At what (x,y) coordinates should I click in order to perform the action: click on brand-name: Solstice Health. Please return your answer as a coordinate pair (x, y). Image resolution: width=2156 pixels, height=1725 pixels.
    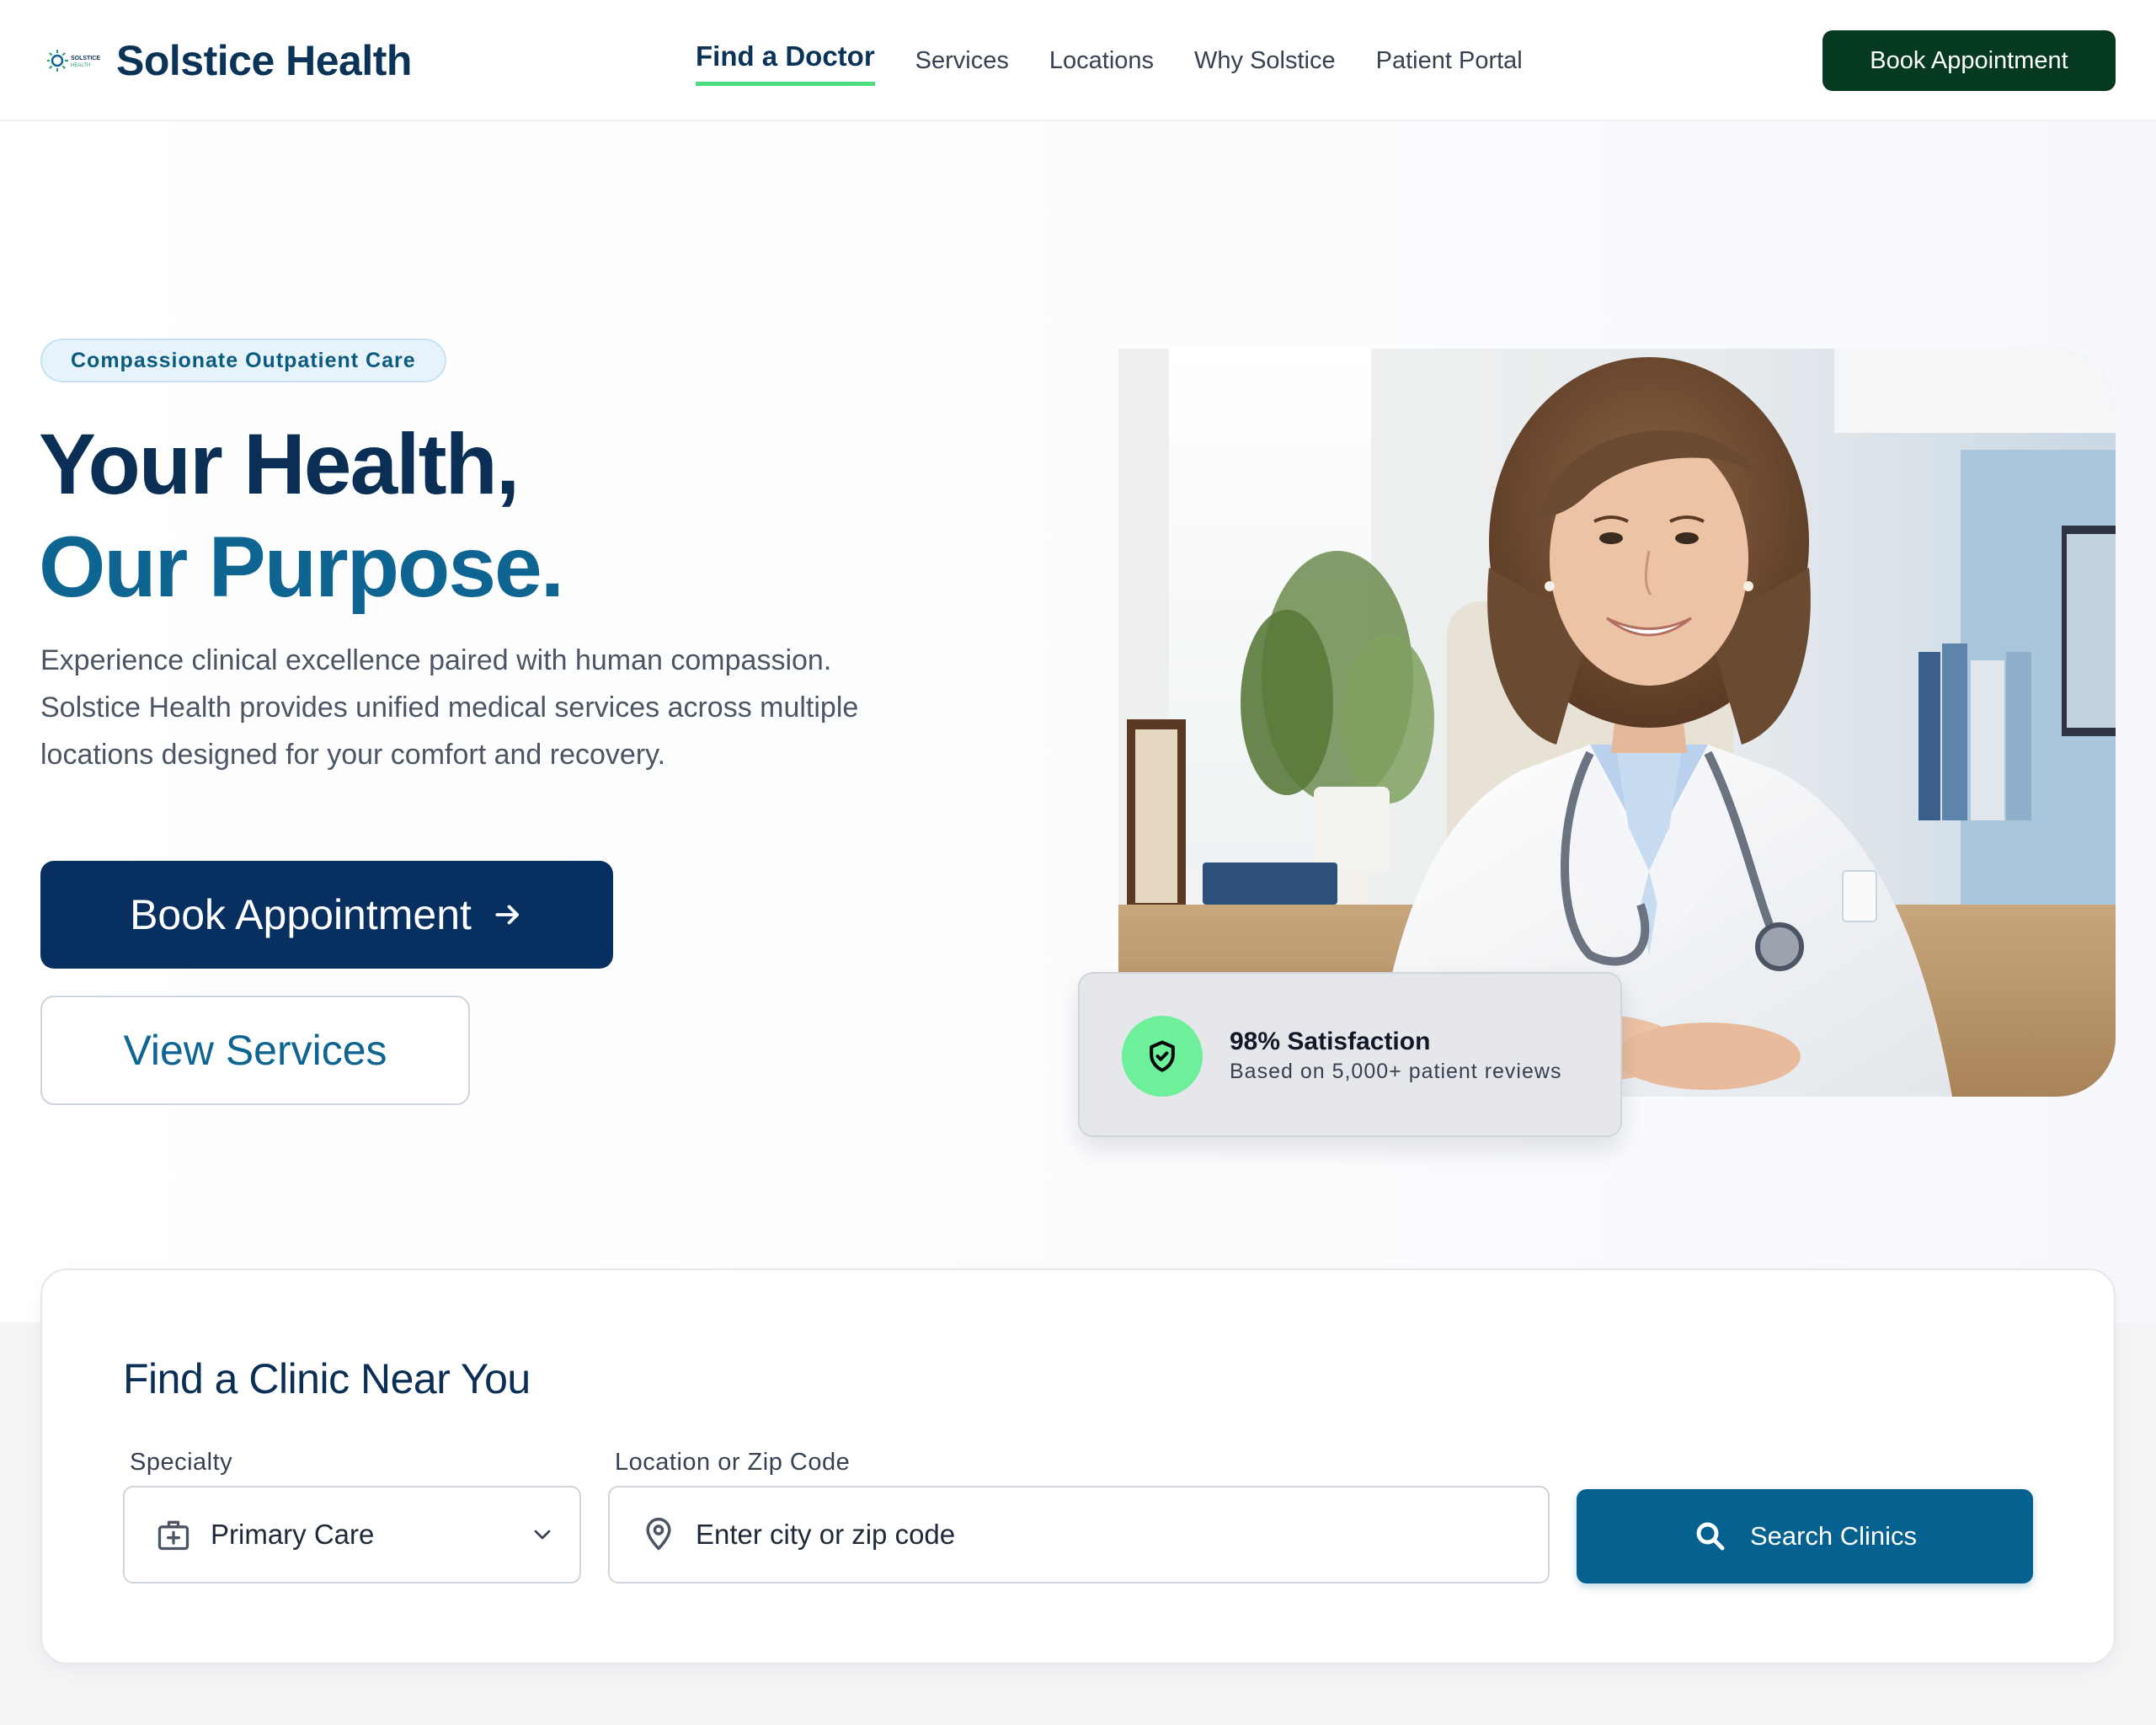
    Looking at the image, I should click on (264, 60).